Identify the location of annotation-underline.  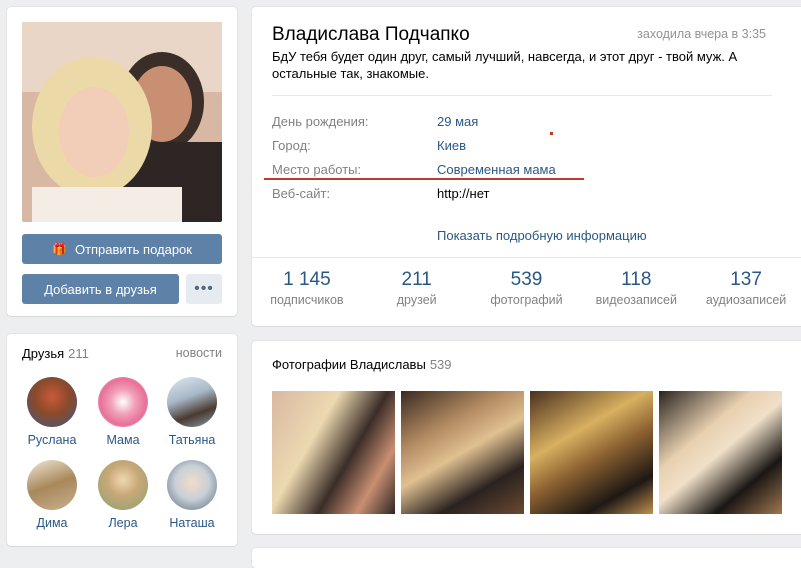
(424, 179).